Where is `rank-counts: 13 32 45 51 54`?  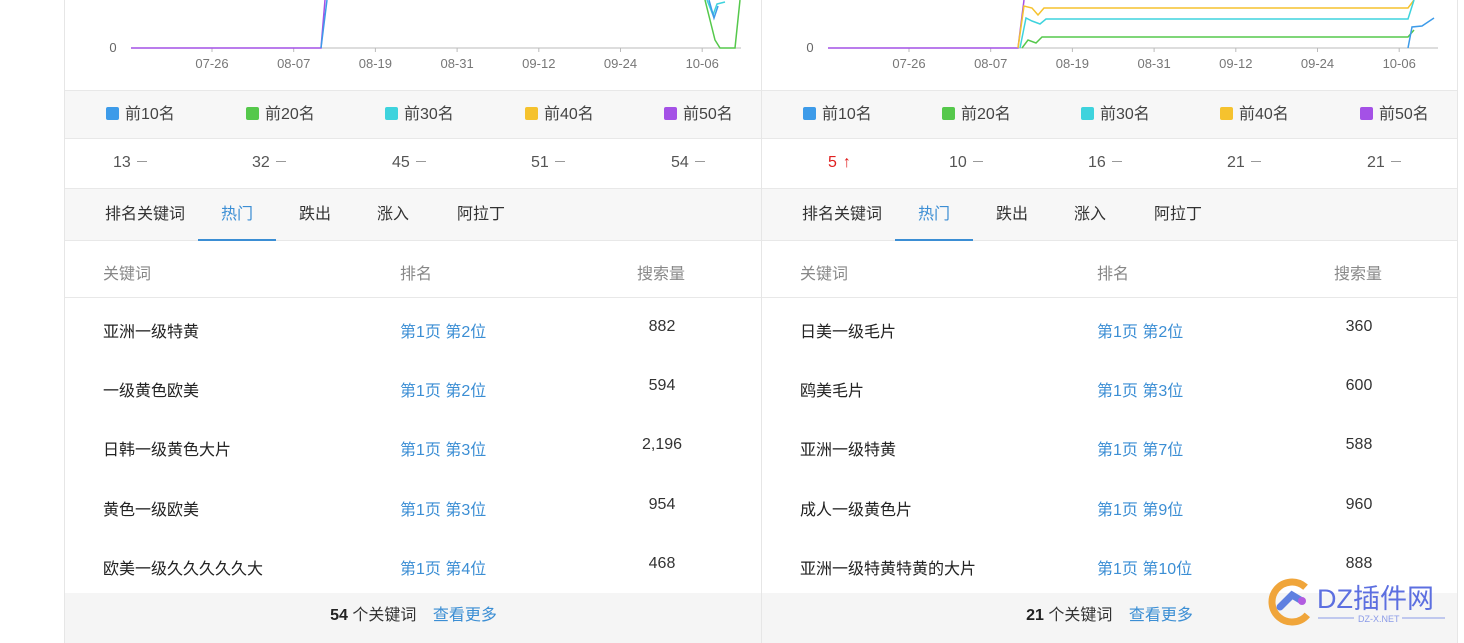 rank-counts: 13 32 45 51 54 is located at coordinates (413, 164).